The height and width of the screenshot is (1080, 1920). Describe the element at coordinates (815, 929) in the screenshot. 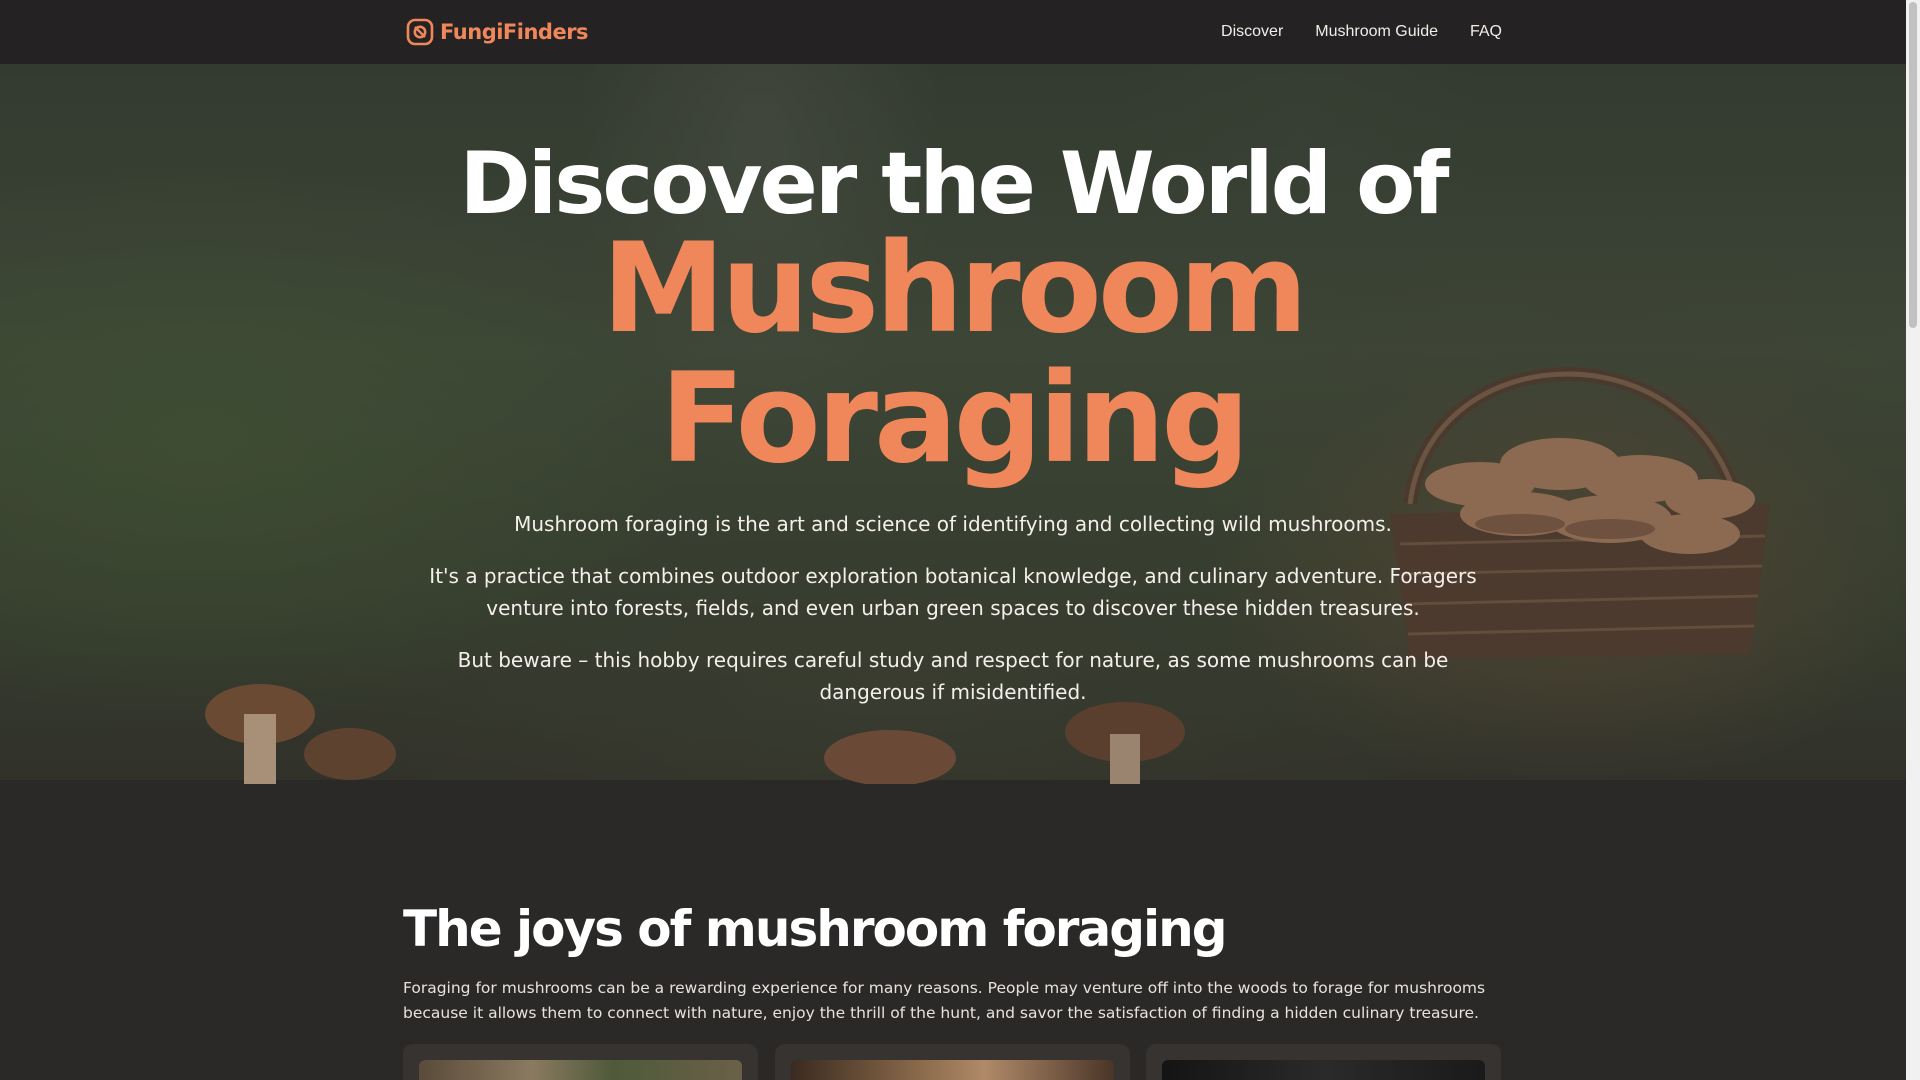

I see `section-title: The joys of mushroom foraging` at that location.